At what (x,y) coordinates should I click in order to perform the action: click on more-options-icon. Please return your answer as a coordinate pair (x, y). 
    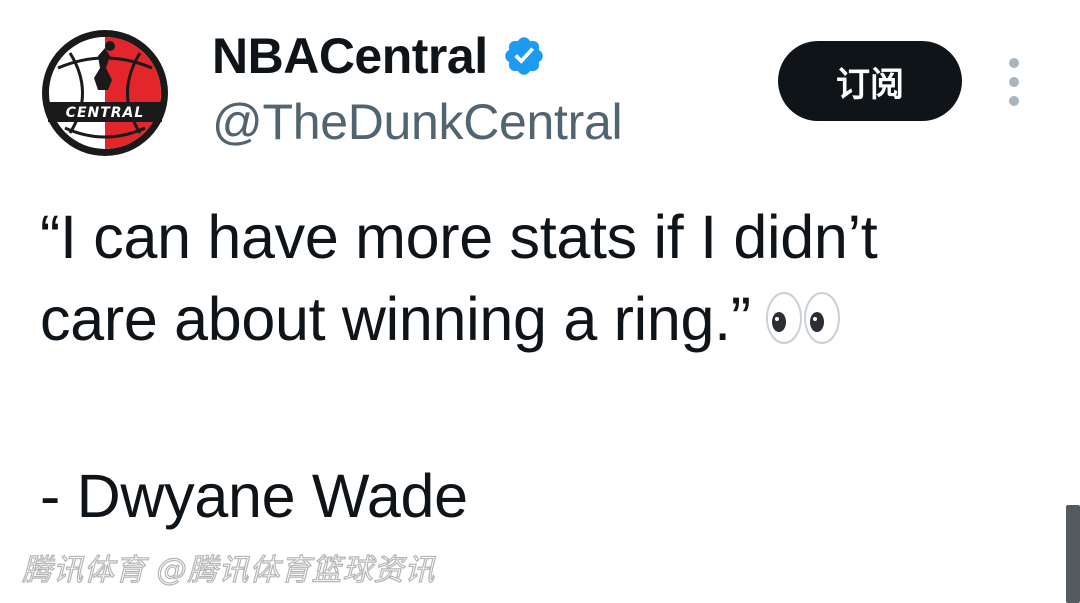
    Looking at the image, I should click on (1014, 82).